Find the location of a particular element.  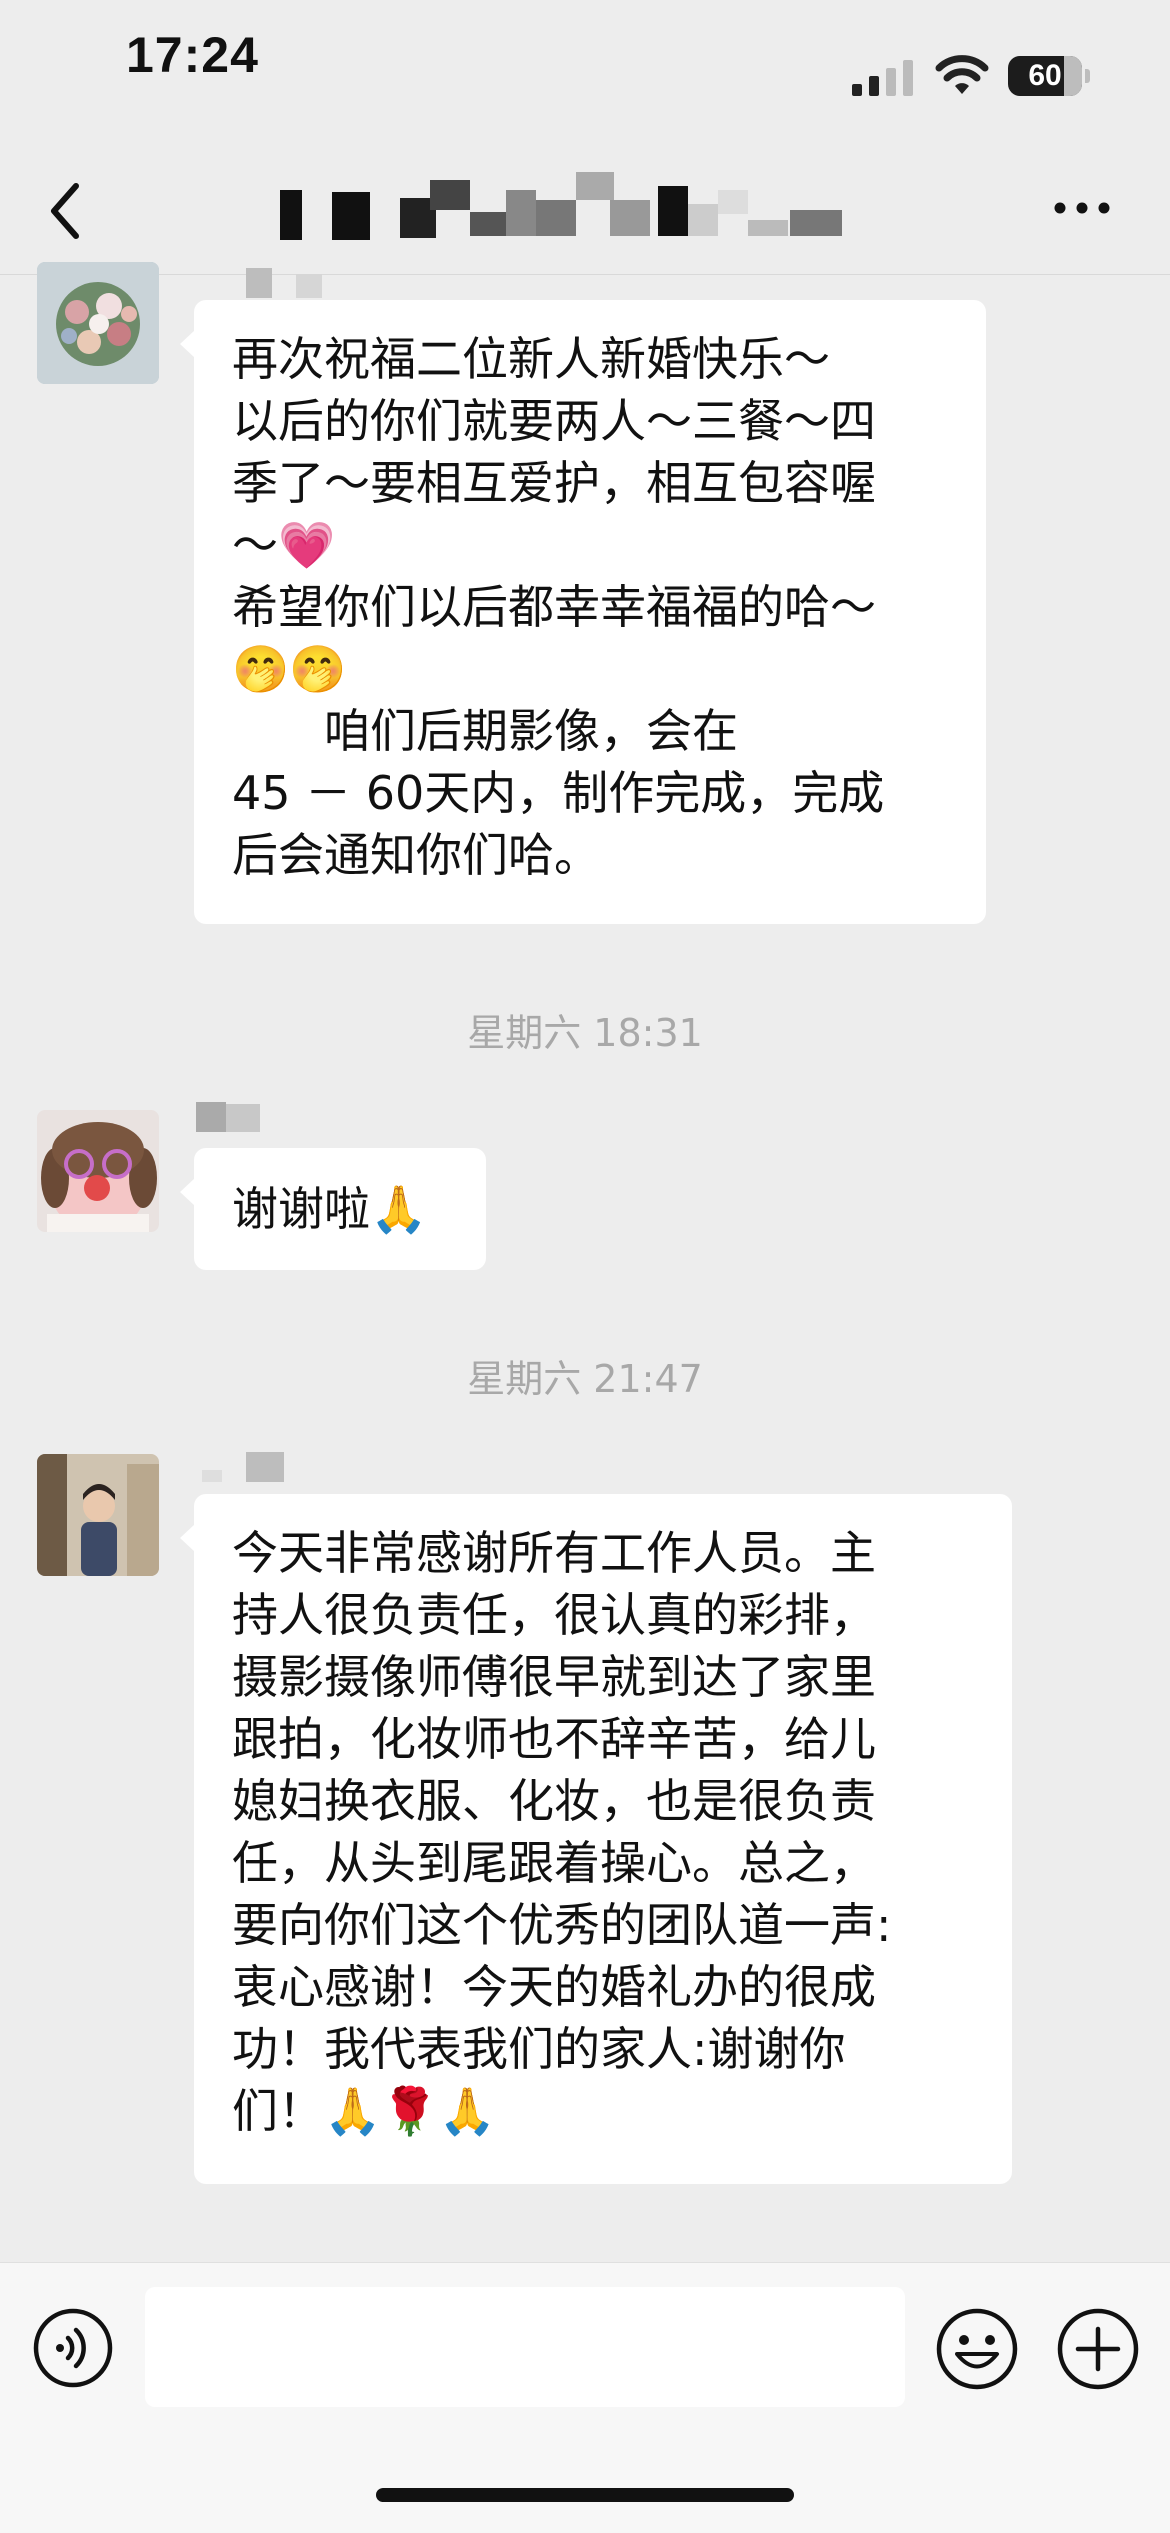

doll-avatar-image is located at coordinates (98, 1171).